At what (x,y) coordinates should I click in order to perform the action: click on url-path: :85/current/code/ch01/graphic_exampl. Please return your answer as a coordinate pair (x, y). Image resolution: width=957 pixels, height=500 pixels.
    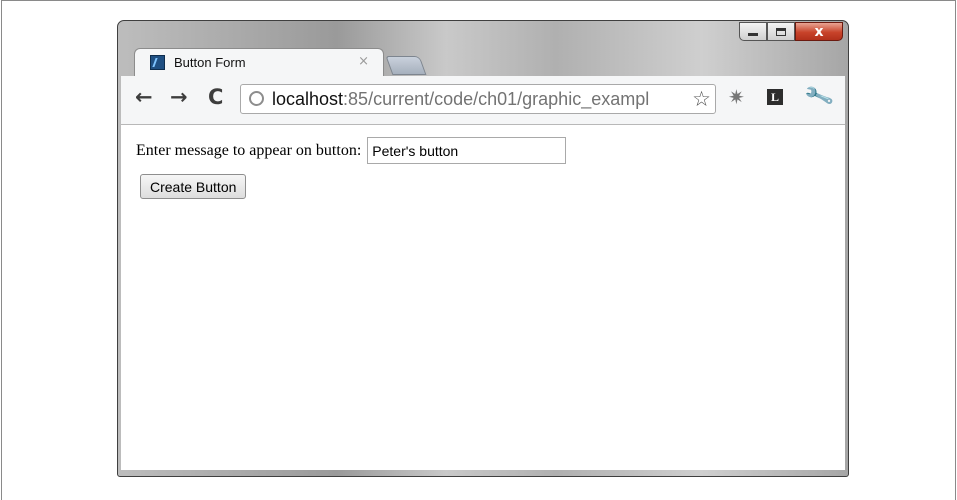
    Looking at the image, I should click on (496, 99).